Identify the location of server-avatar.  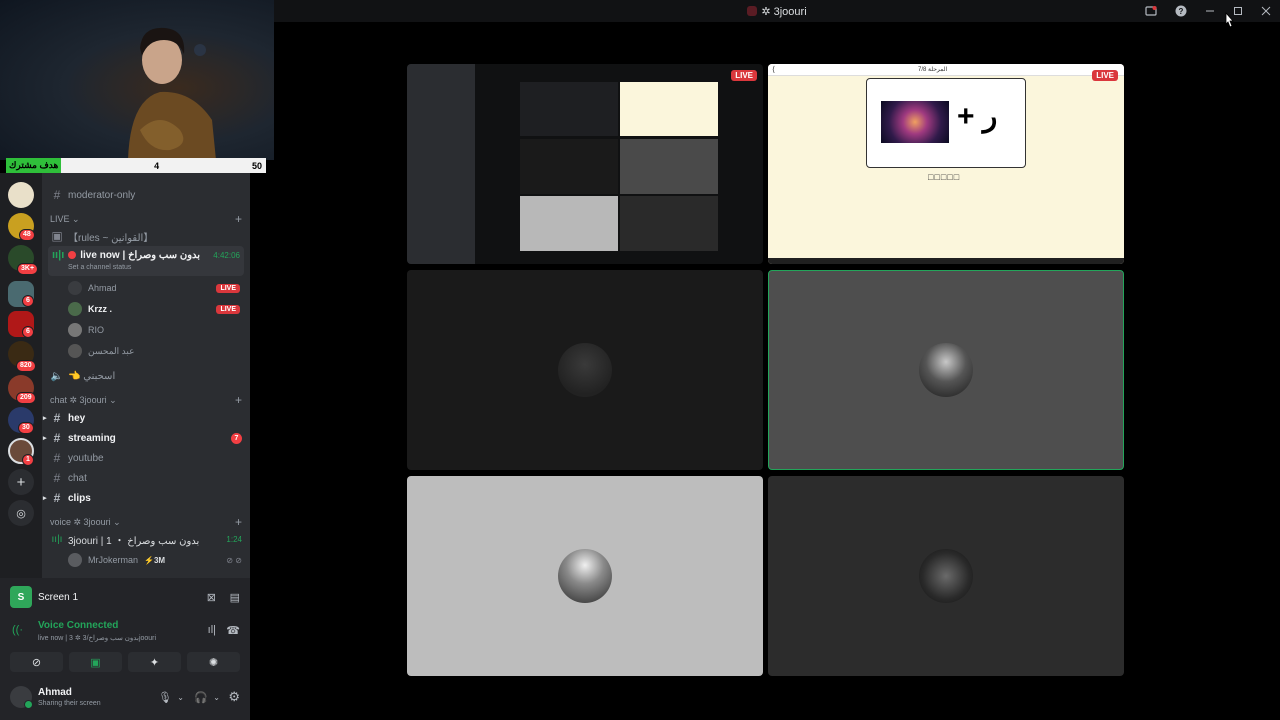
(21, 195).